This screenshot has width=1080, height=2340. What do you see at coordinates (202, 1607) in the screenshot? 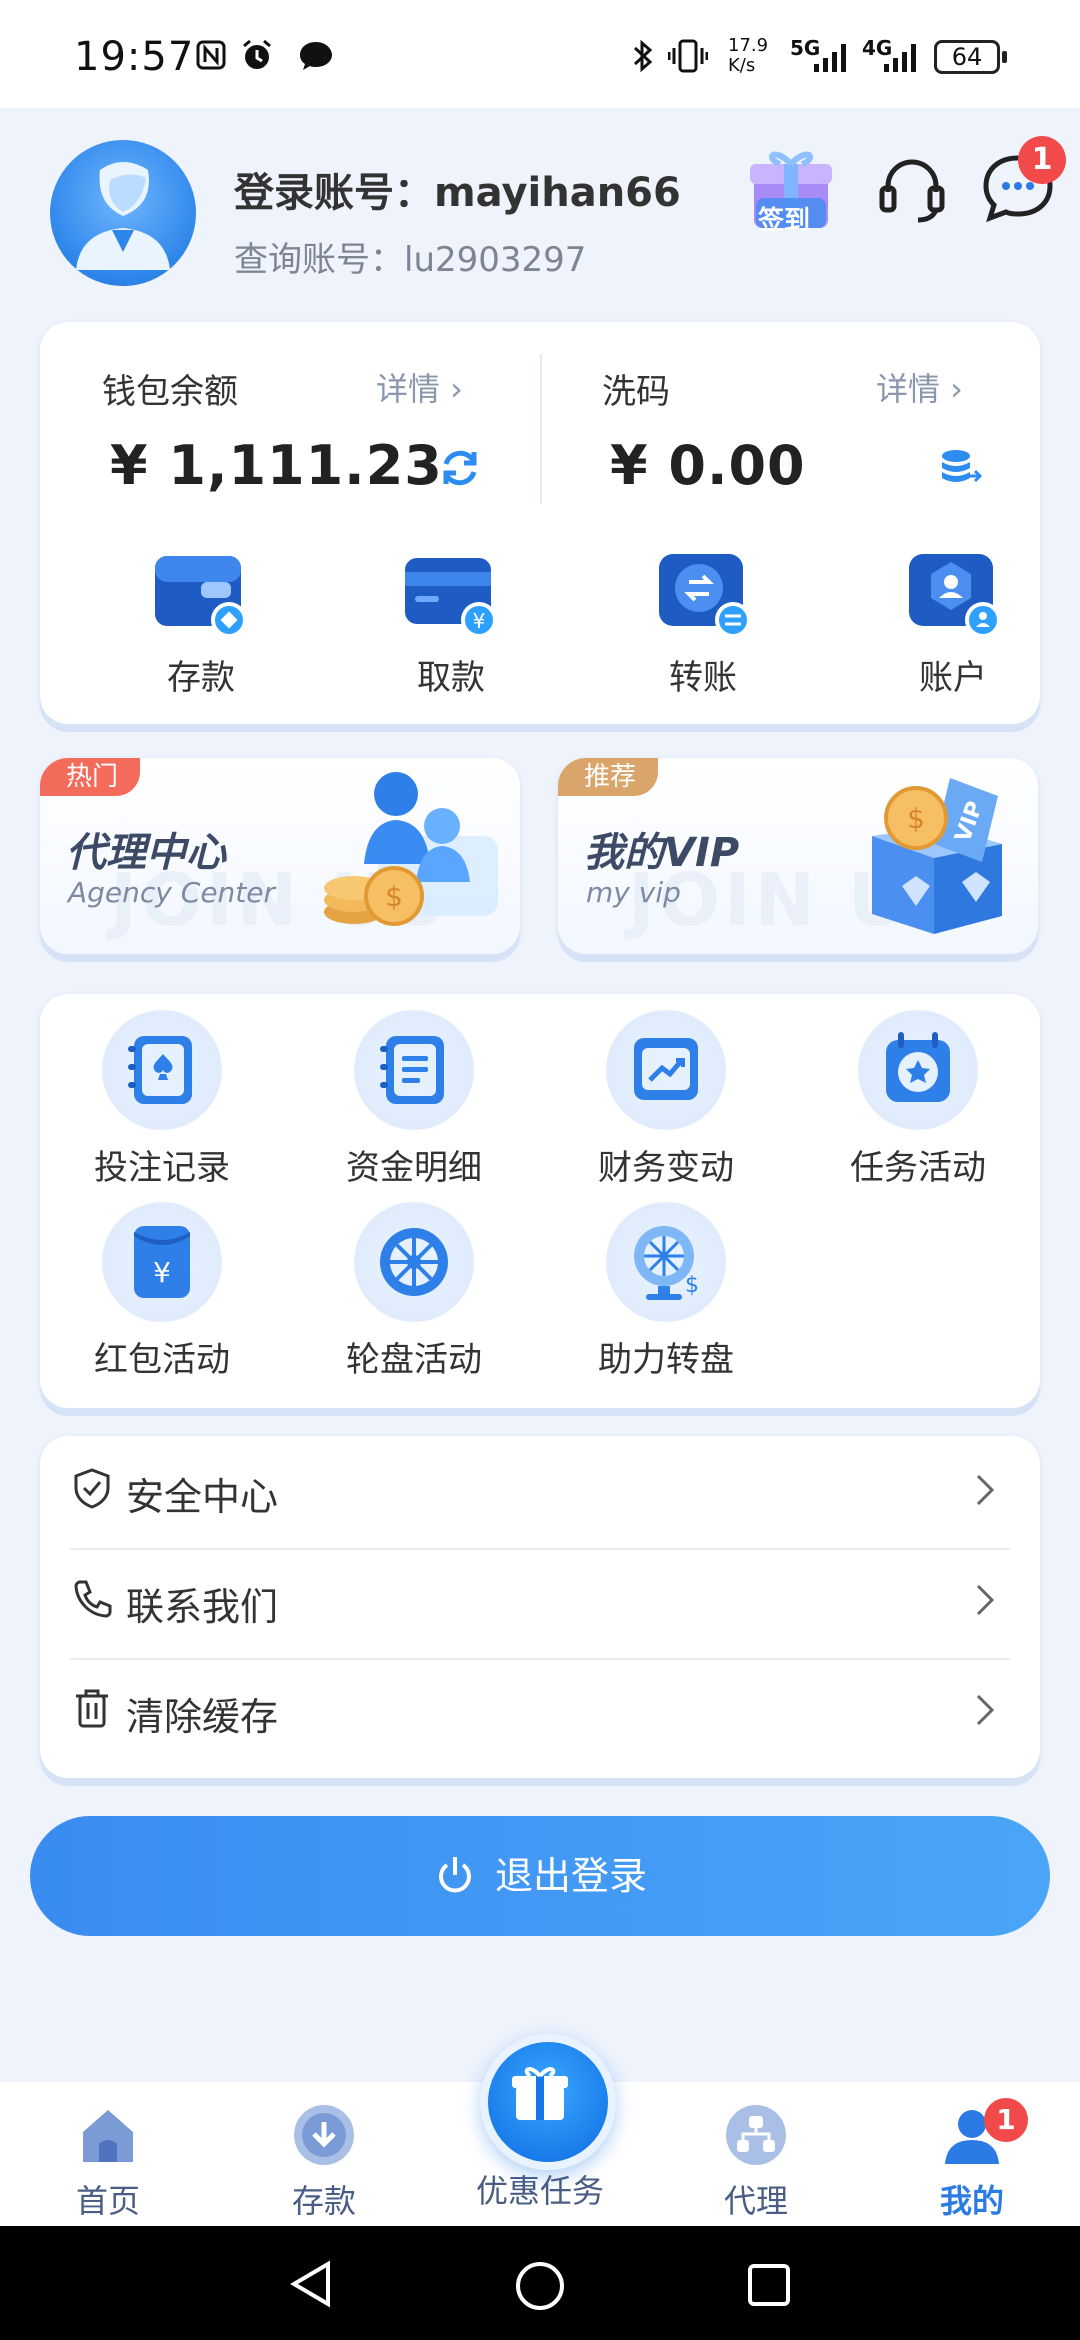
I see `contact-us-label: 联系我们` at bounding box center [202, 1607].